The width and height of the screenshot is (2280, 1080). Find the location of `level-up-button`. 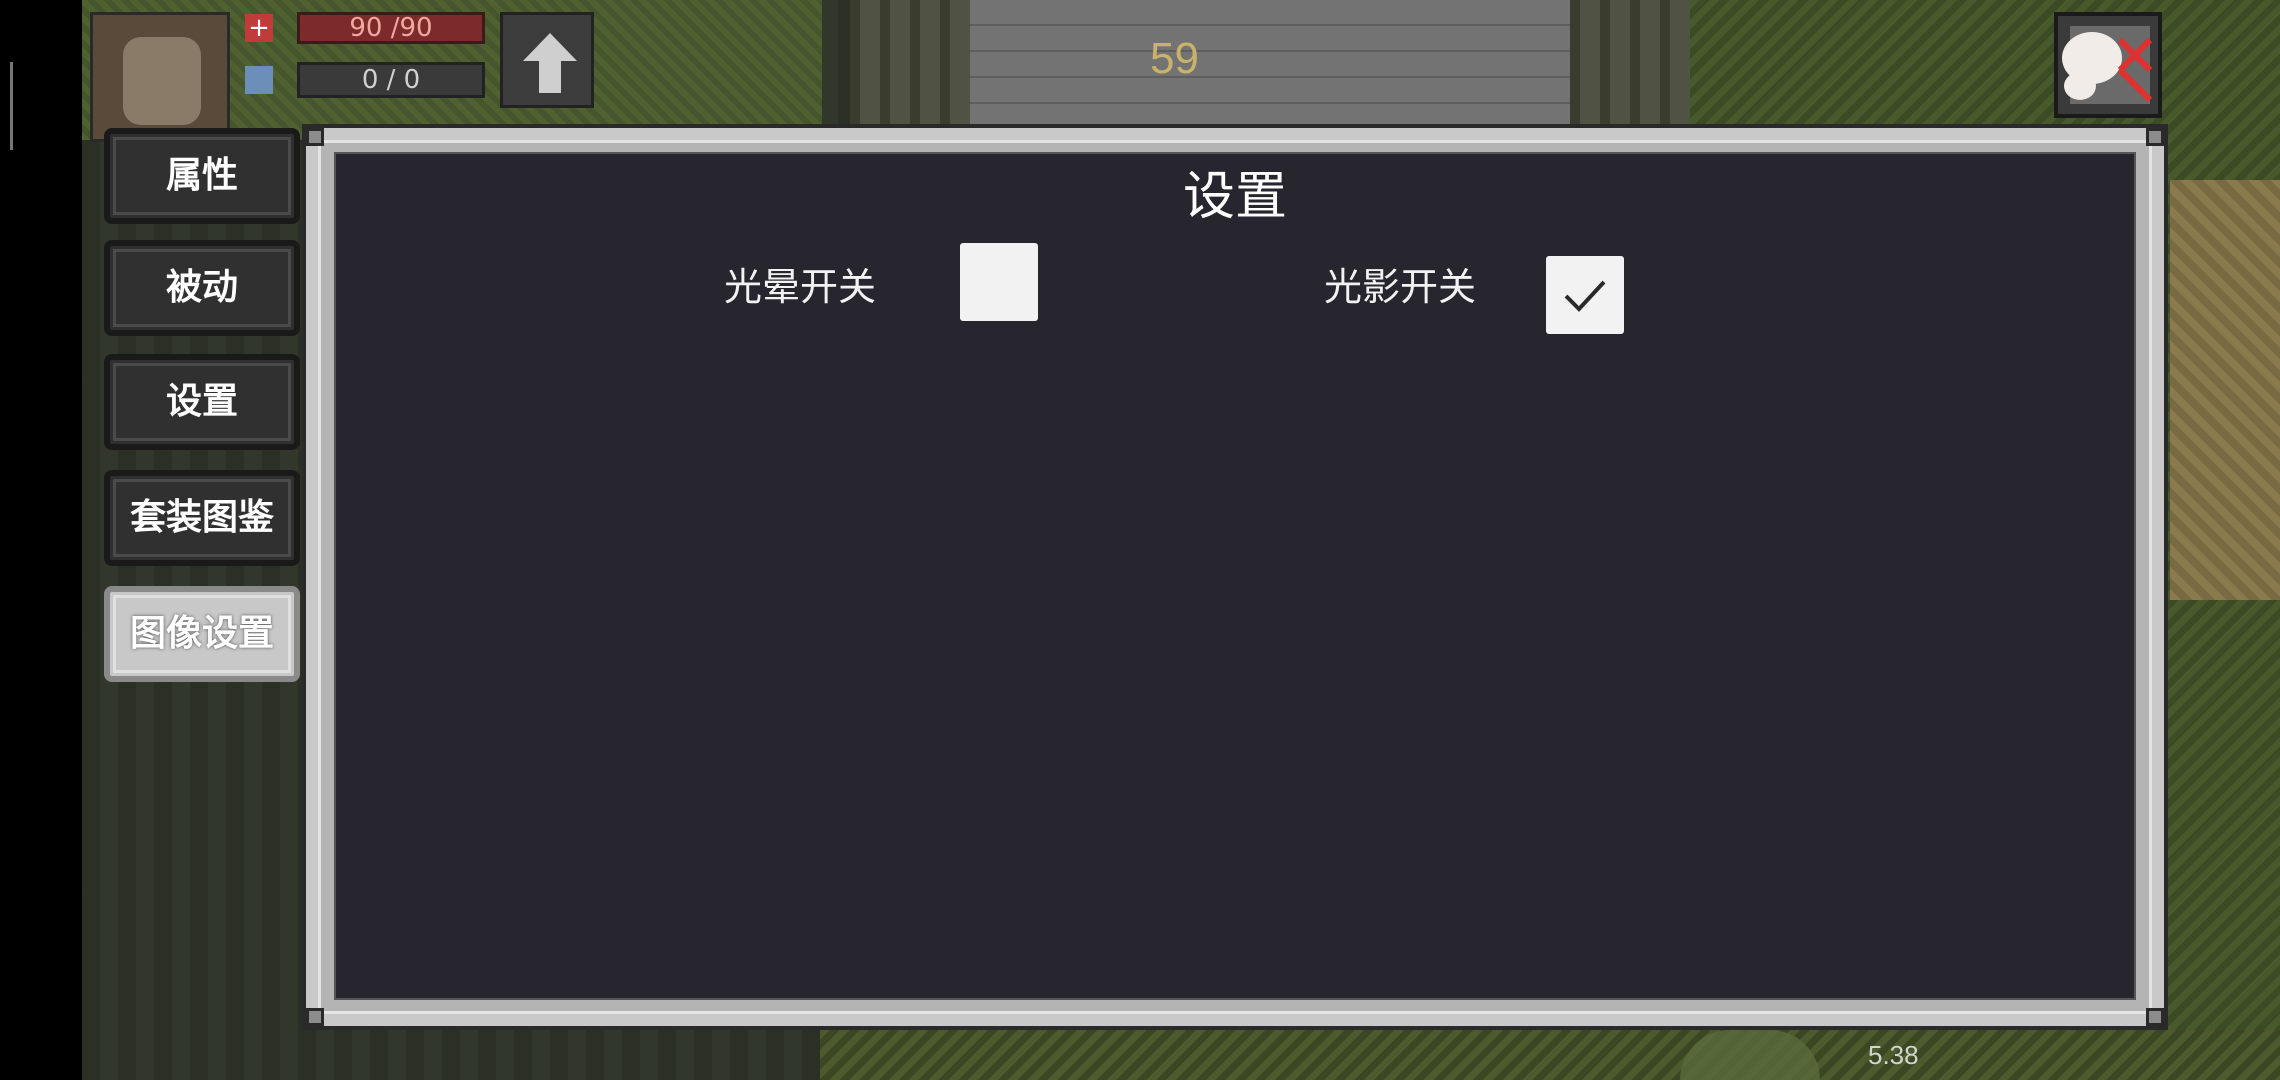

level-up-button is located at coordinates (547, 60).